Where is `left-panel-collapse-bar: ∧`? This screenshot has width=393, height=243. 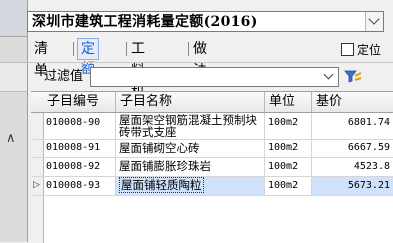
left-panel-collapse-bar: ∧ is located at coordinates (13, 104).